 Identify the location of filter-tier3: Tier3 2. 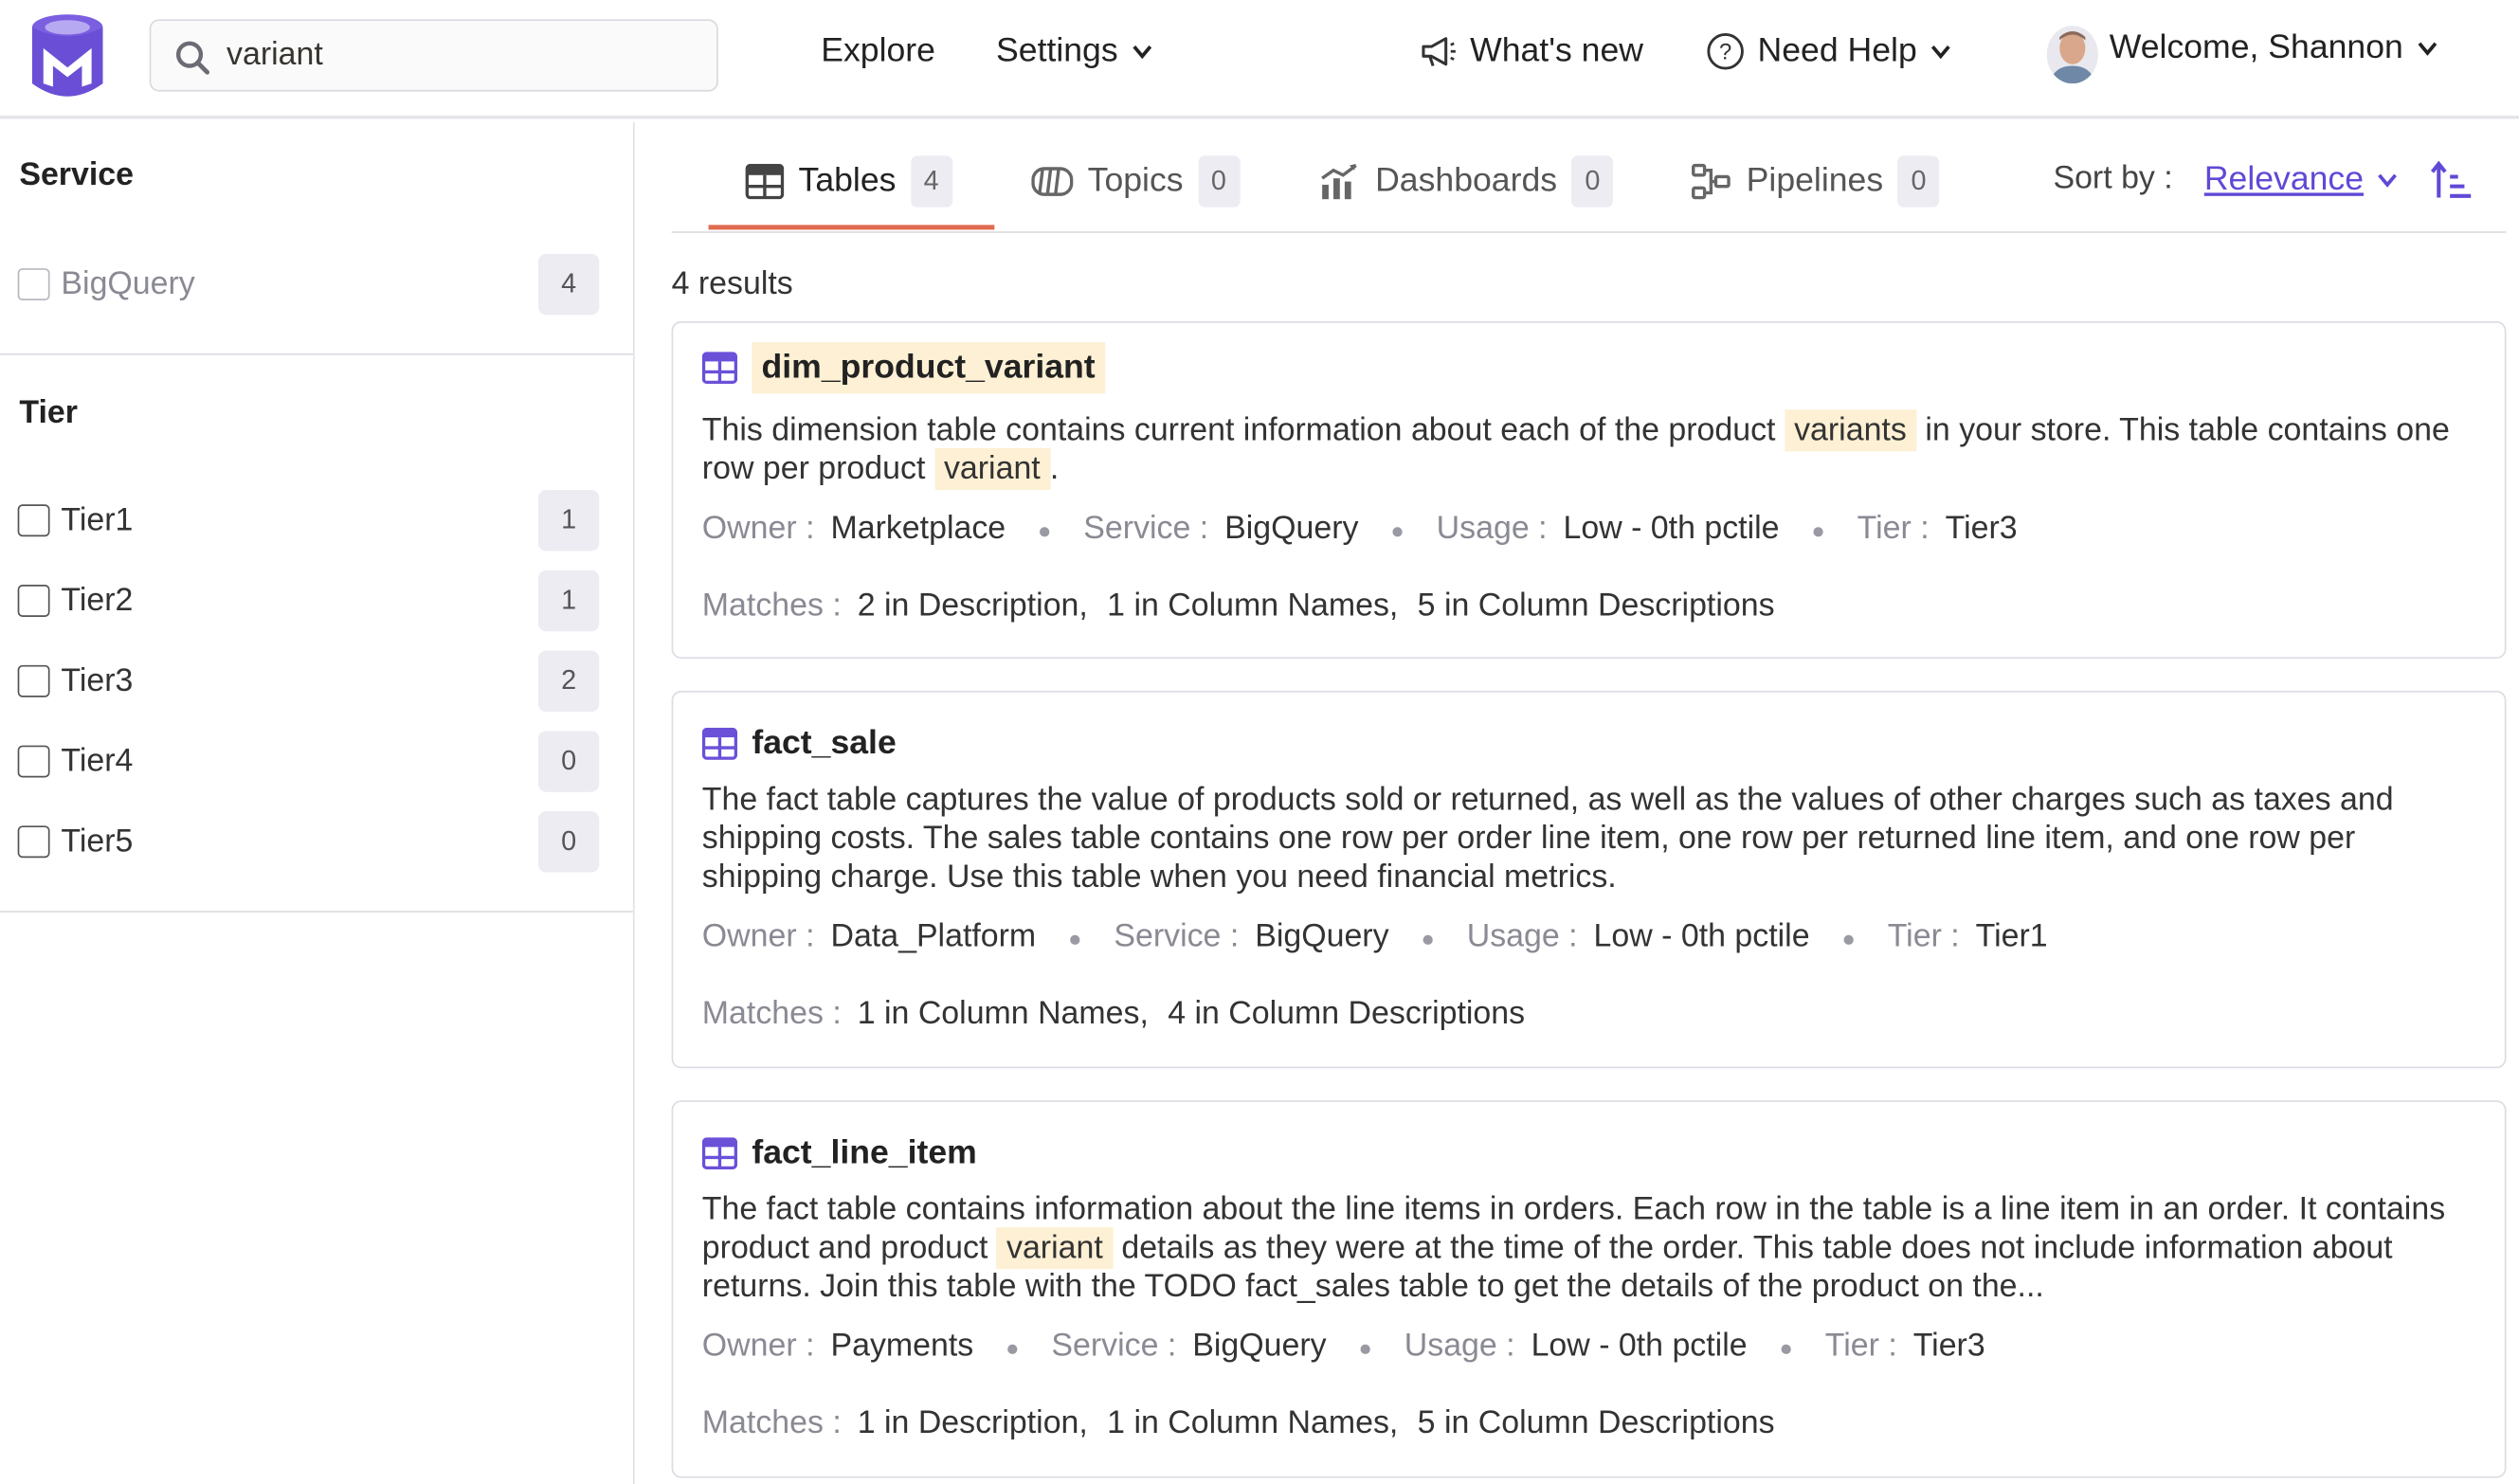
(308, 681).